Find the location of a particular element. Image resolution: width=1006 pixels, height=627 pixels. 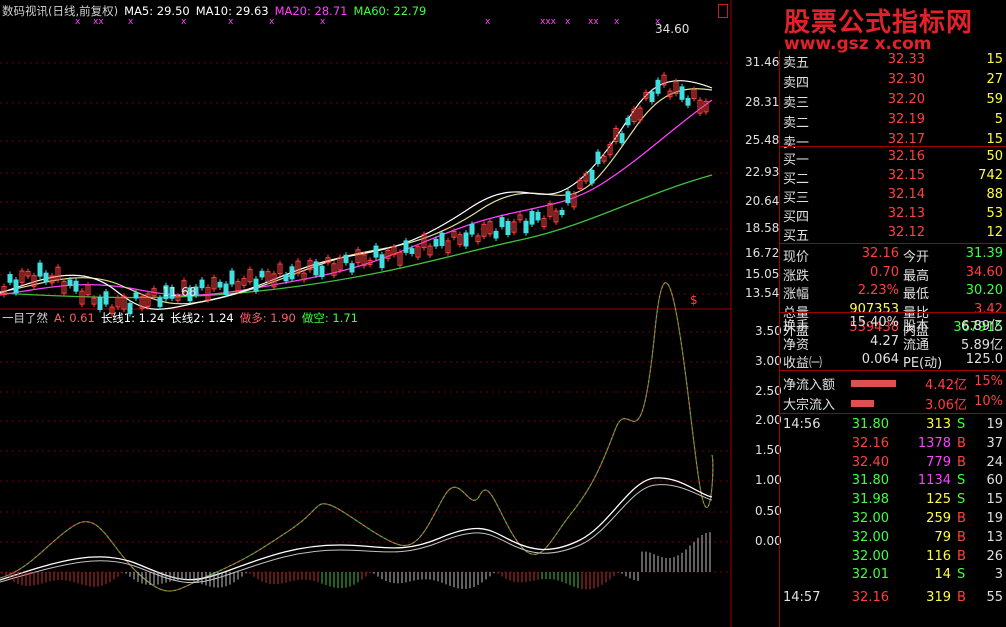

tick-row: 31.98 125 S 15 is located at coordinates (927, 500).